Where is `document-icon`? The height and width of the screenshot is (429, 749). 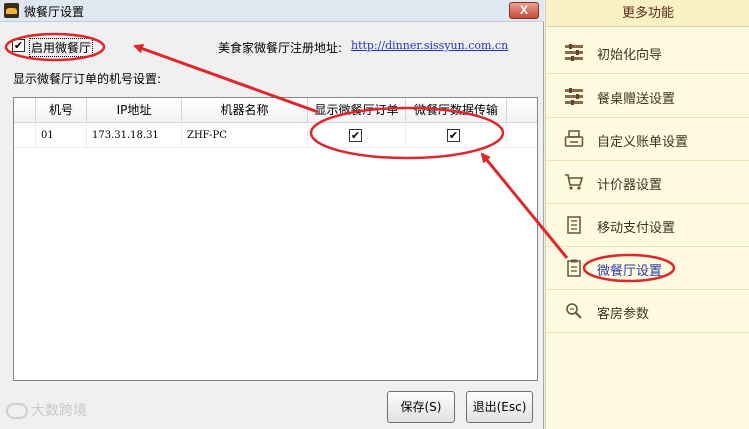
document-icon is located at coordinates (574, 225).